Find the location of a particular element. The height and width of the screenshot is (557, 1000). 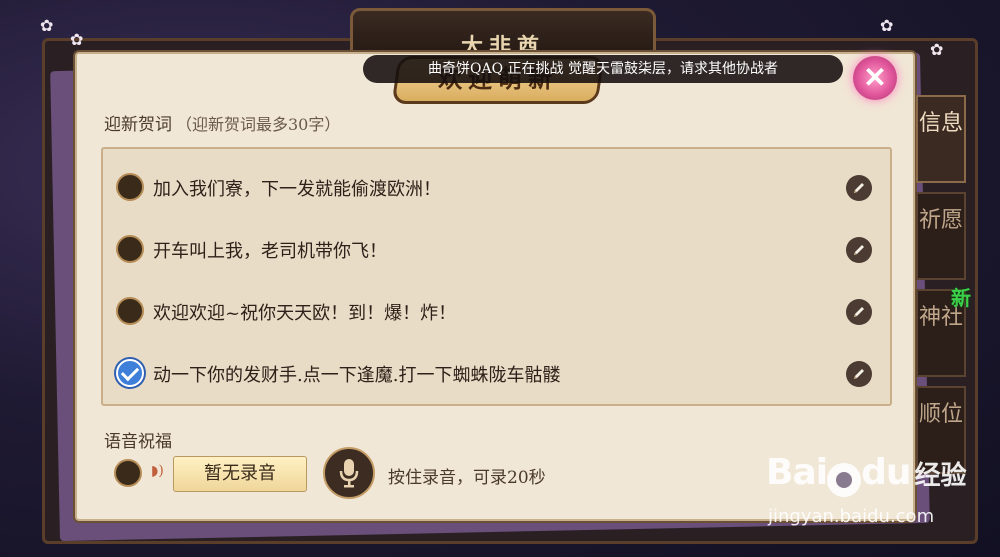

record-hint: 按住录音，可录20秒 is located at coordinates (467, 478).